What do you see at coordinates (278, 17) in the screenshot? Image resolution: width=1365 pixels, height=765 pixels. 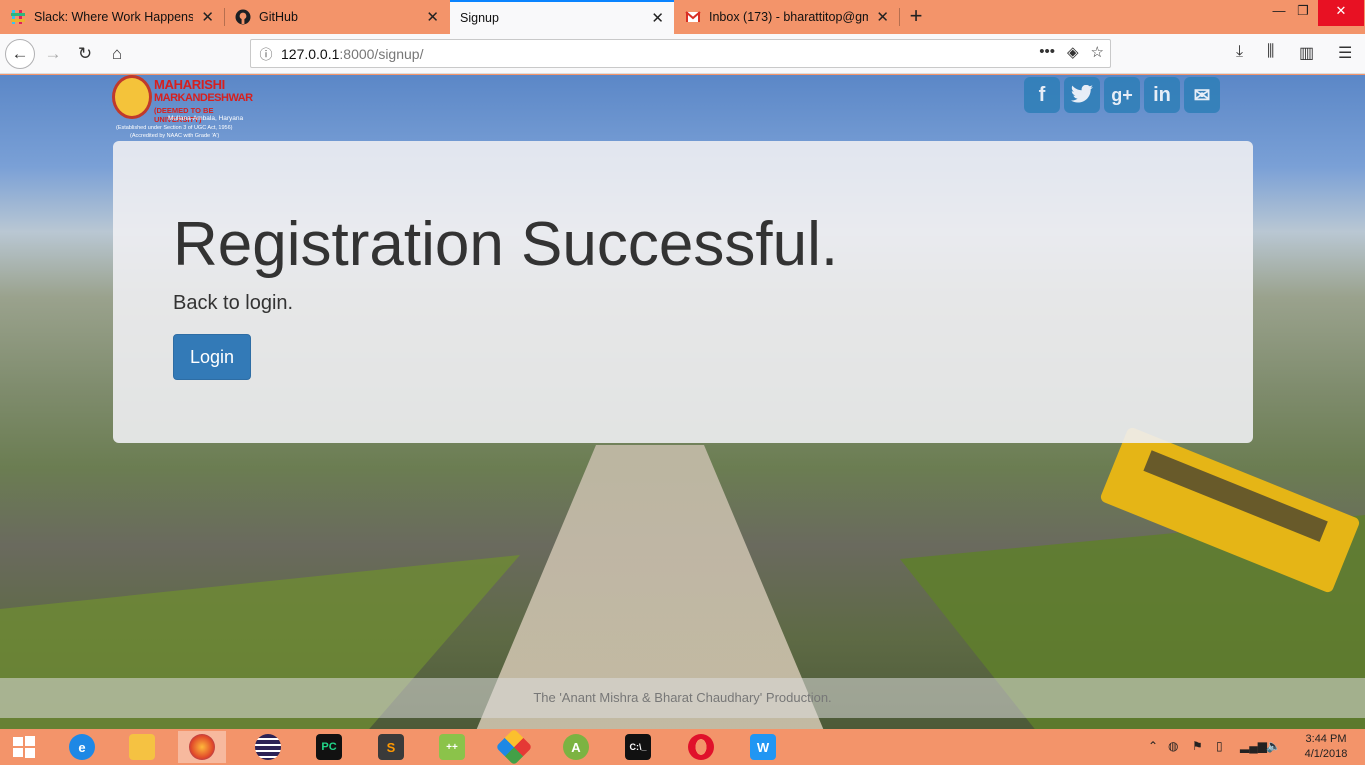 I see `tab-title: GitHub` at bounding box center [278, 17].